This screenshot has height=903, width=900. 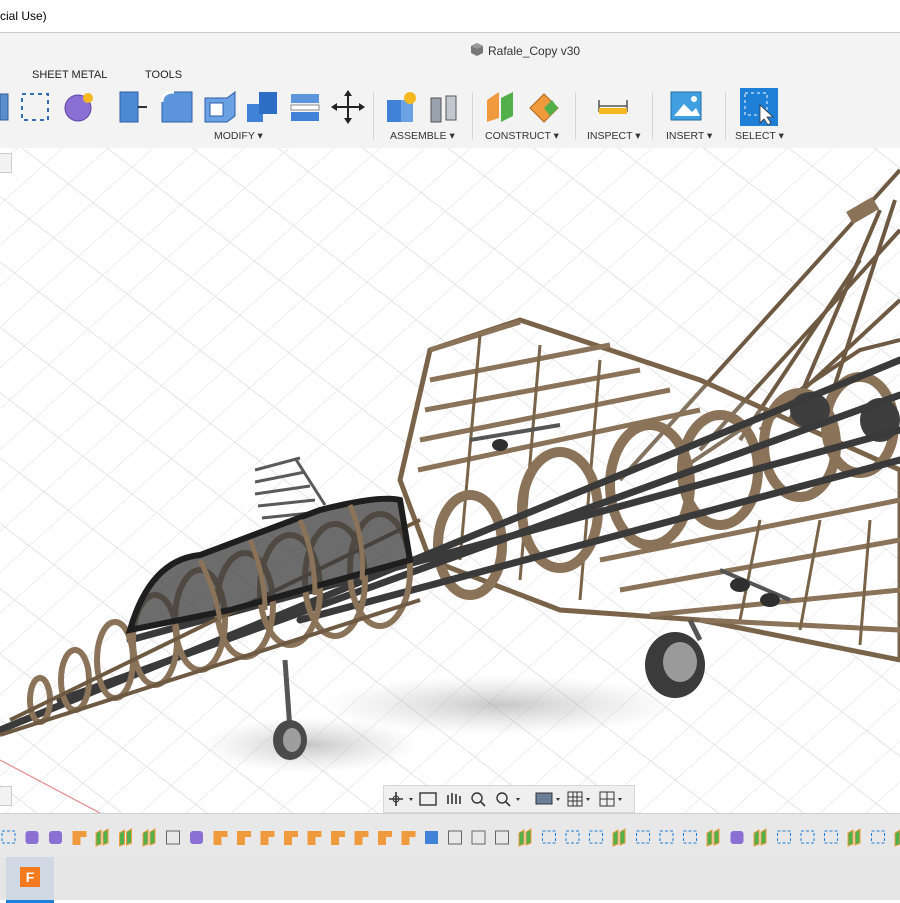 I want to click on offset-plane-icon, so click(x=502, y=108).